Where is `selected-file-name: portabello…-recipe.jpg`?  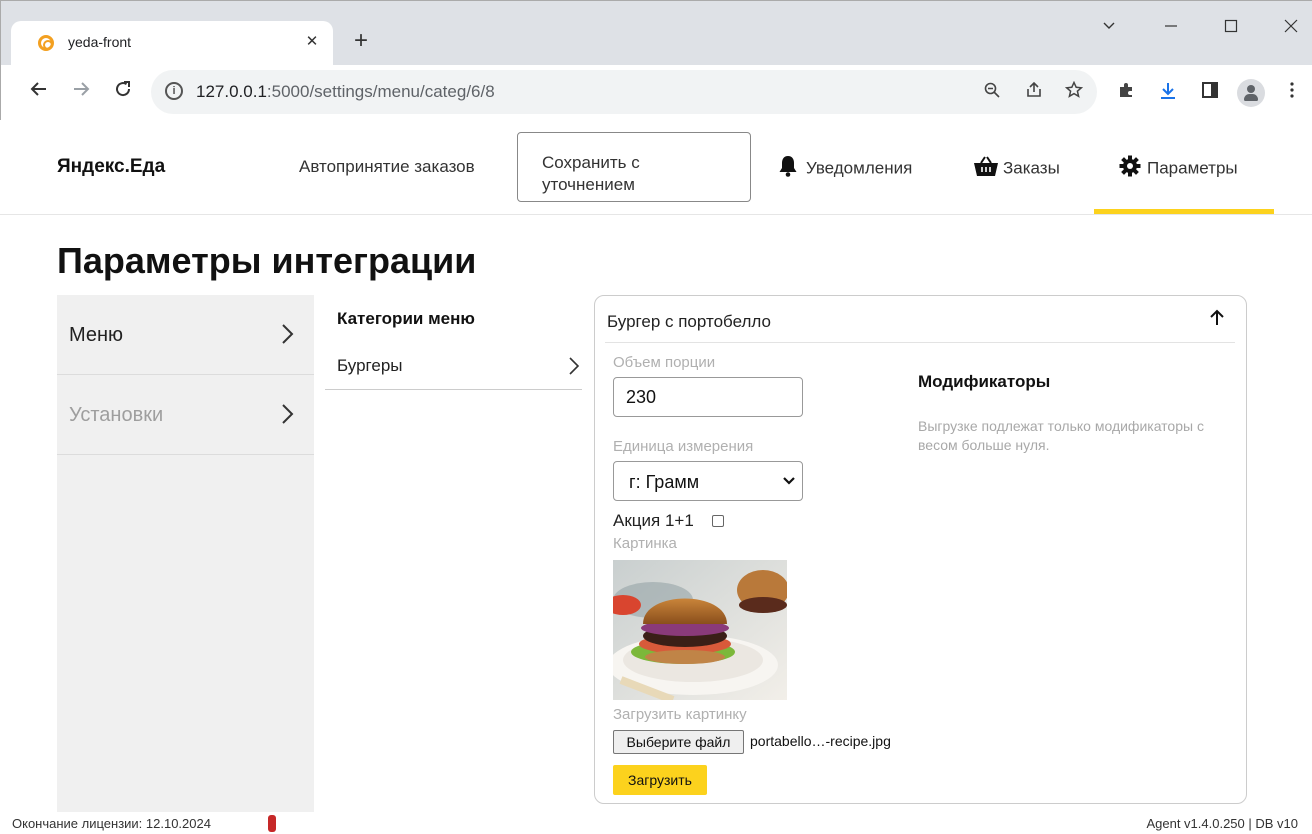
selected-file-name: portabello…-recipe.jpg is located at coordinates (820, 741).